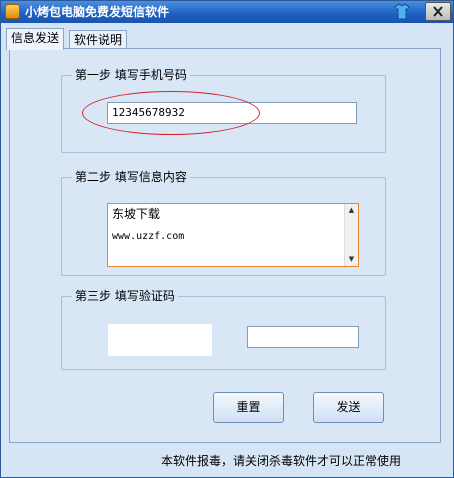 This screenshot has width=454, height=478. What do you see at coordinates (148, 236) in the screenshot?
I see `message-line-2: www.uzzf.com` at bounding box center [148, 236].